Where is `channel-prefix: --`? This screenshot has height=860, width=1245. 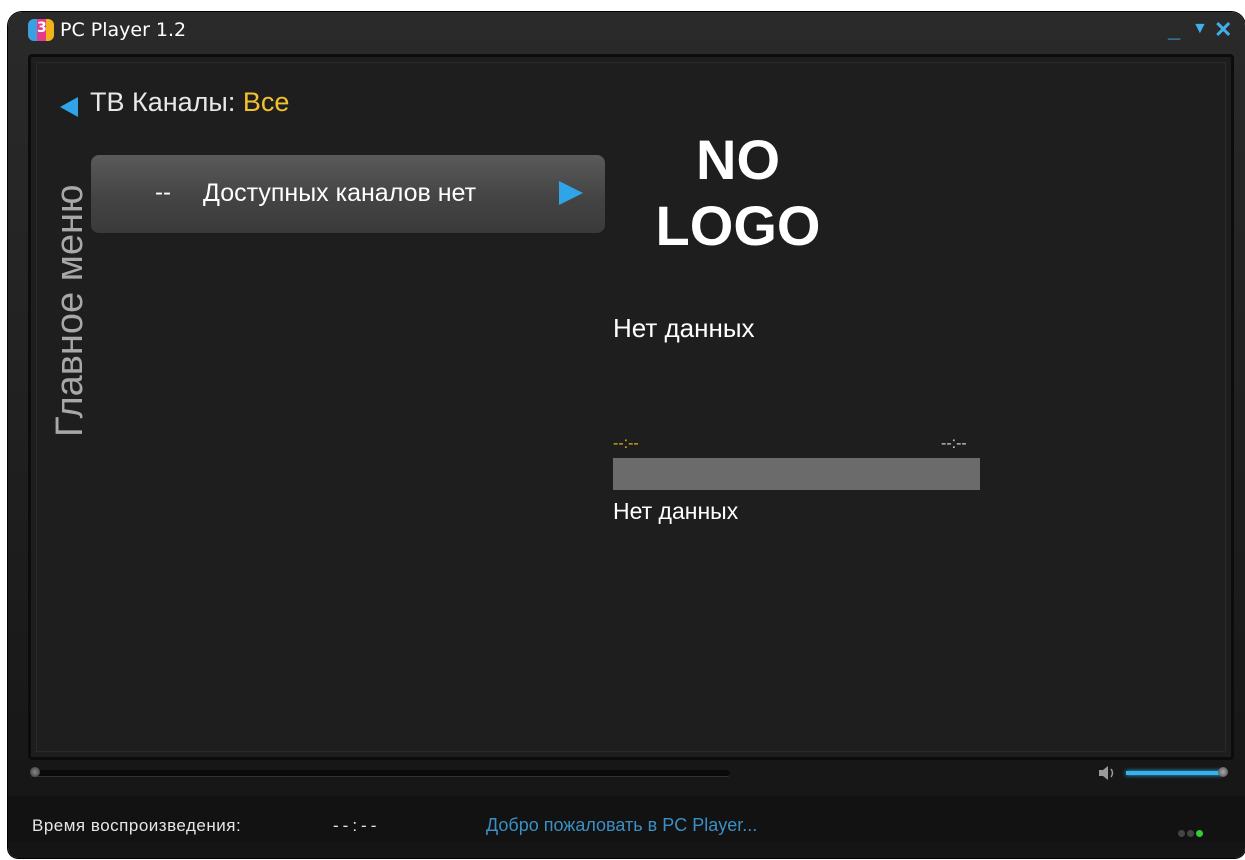 channel-prefix: -- is located at coordinates (163, 192).